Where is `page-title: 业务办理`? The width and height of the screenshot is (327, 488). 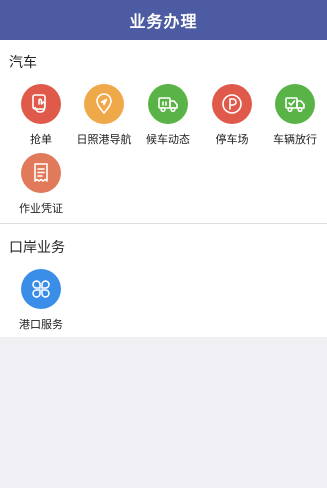
page-title: 业务办理 is located at coordinates (163, 21).